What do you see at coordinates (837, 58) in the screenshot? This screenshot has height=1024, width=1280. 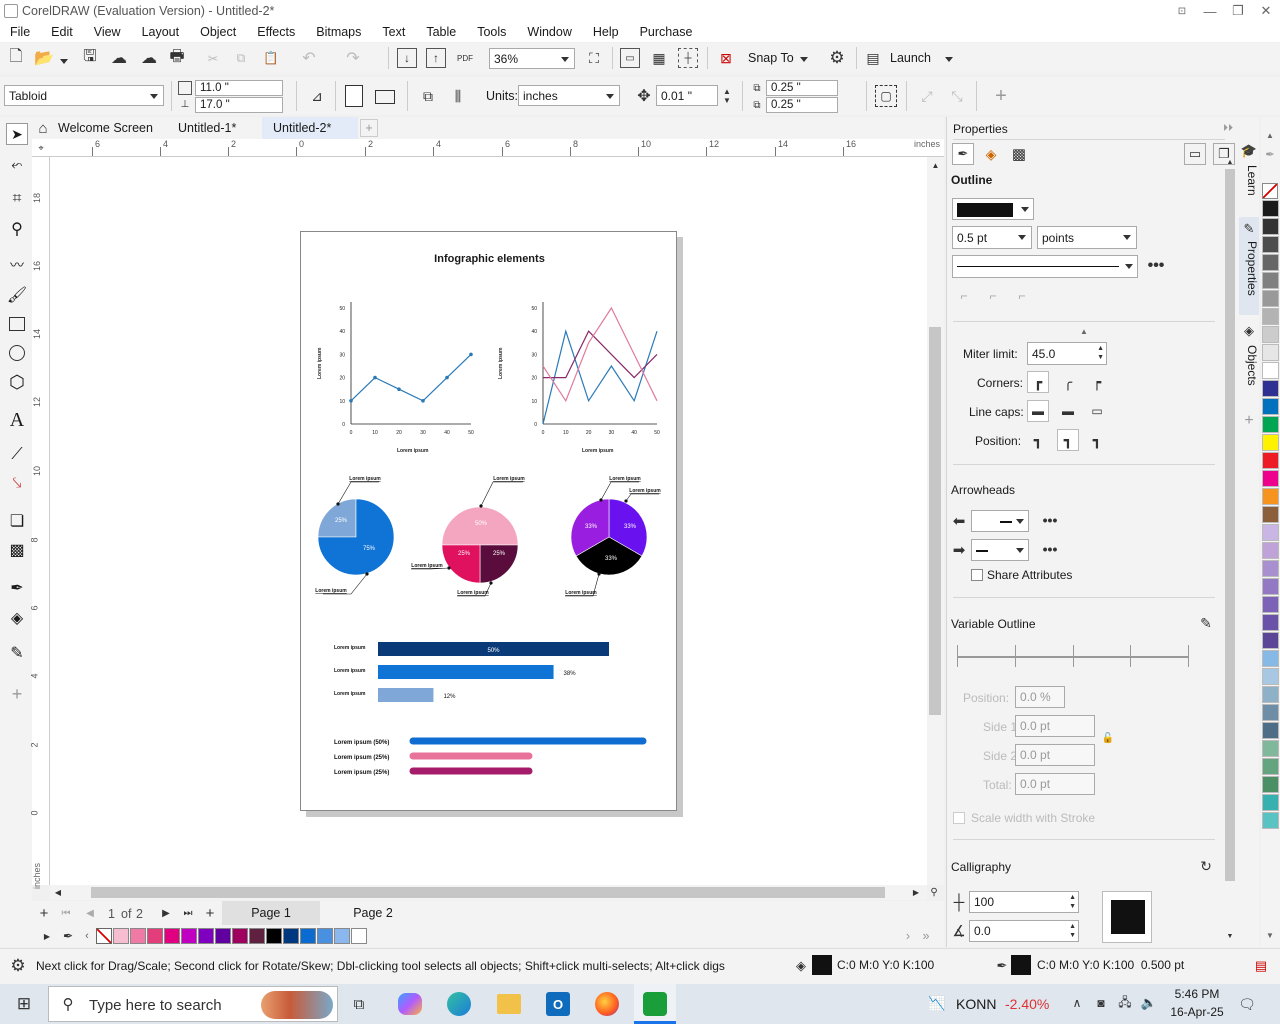 I see `options-gear-icon: ⚙` at bounding box center [837, 58].